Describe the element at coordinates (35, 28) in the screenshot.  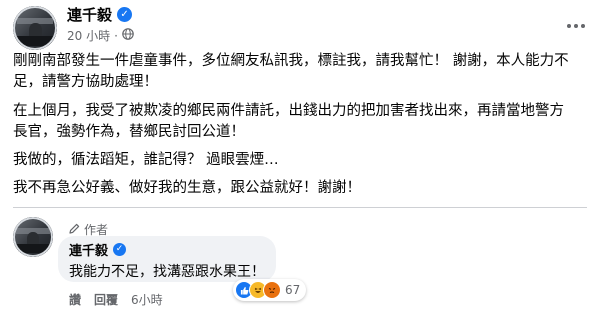
I see `post-author-avatar` at that location.